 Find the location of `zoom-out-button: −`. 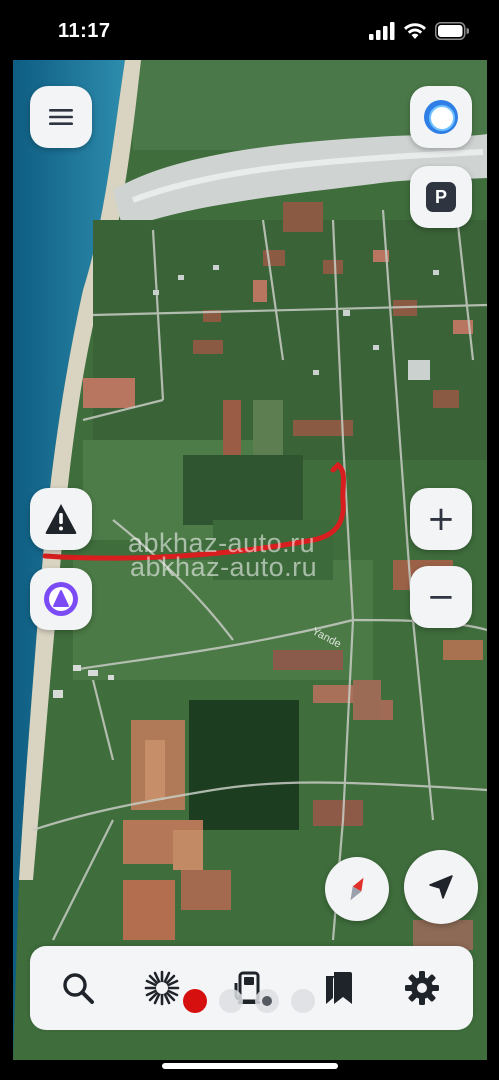

zoom-out-button: − is located at coordinates (441, 597).